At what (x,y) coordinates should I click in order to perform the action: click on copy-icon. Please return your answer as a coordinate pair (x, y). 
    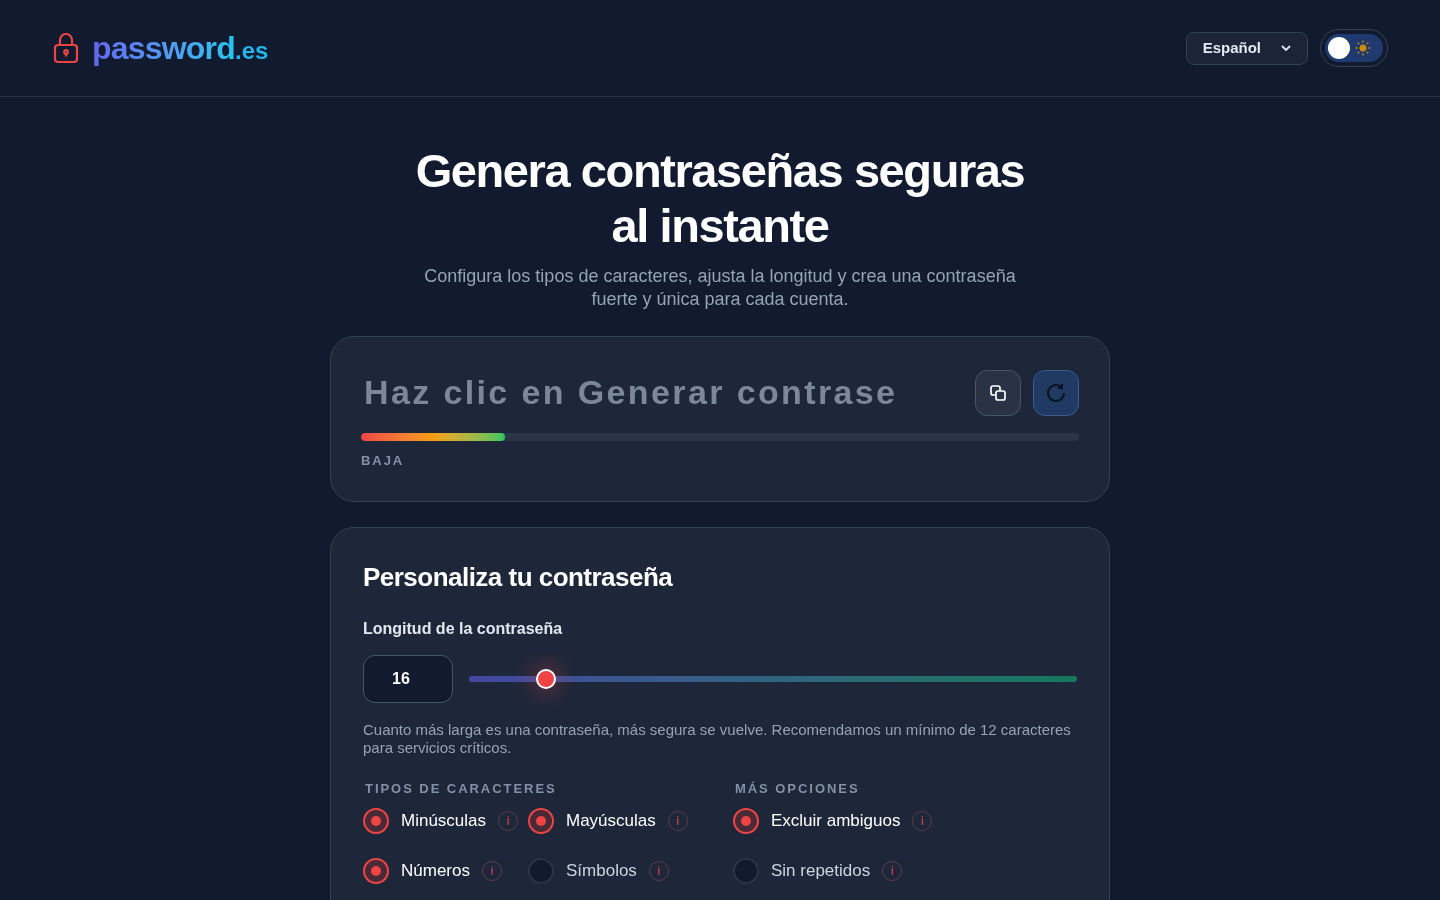
    Looking at the image, I should click on (998, 392).